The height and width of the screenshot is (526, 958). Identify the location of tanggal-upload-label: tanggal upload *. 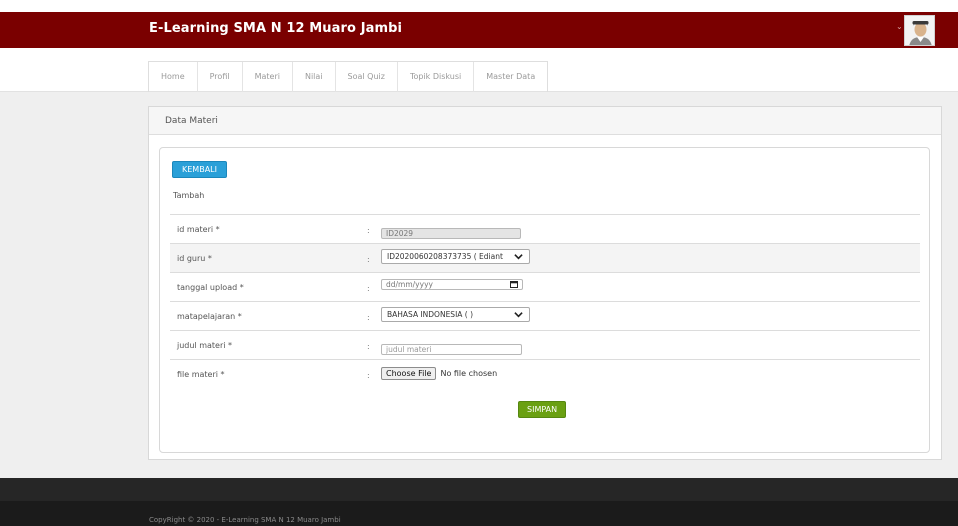
(210, 287).